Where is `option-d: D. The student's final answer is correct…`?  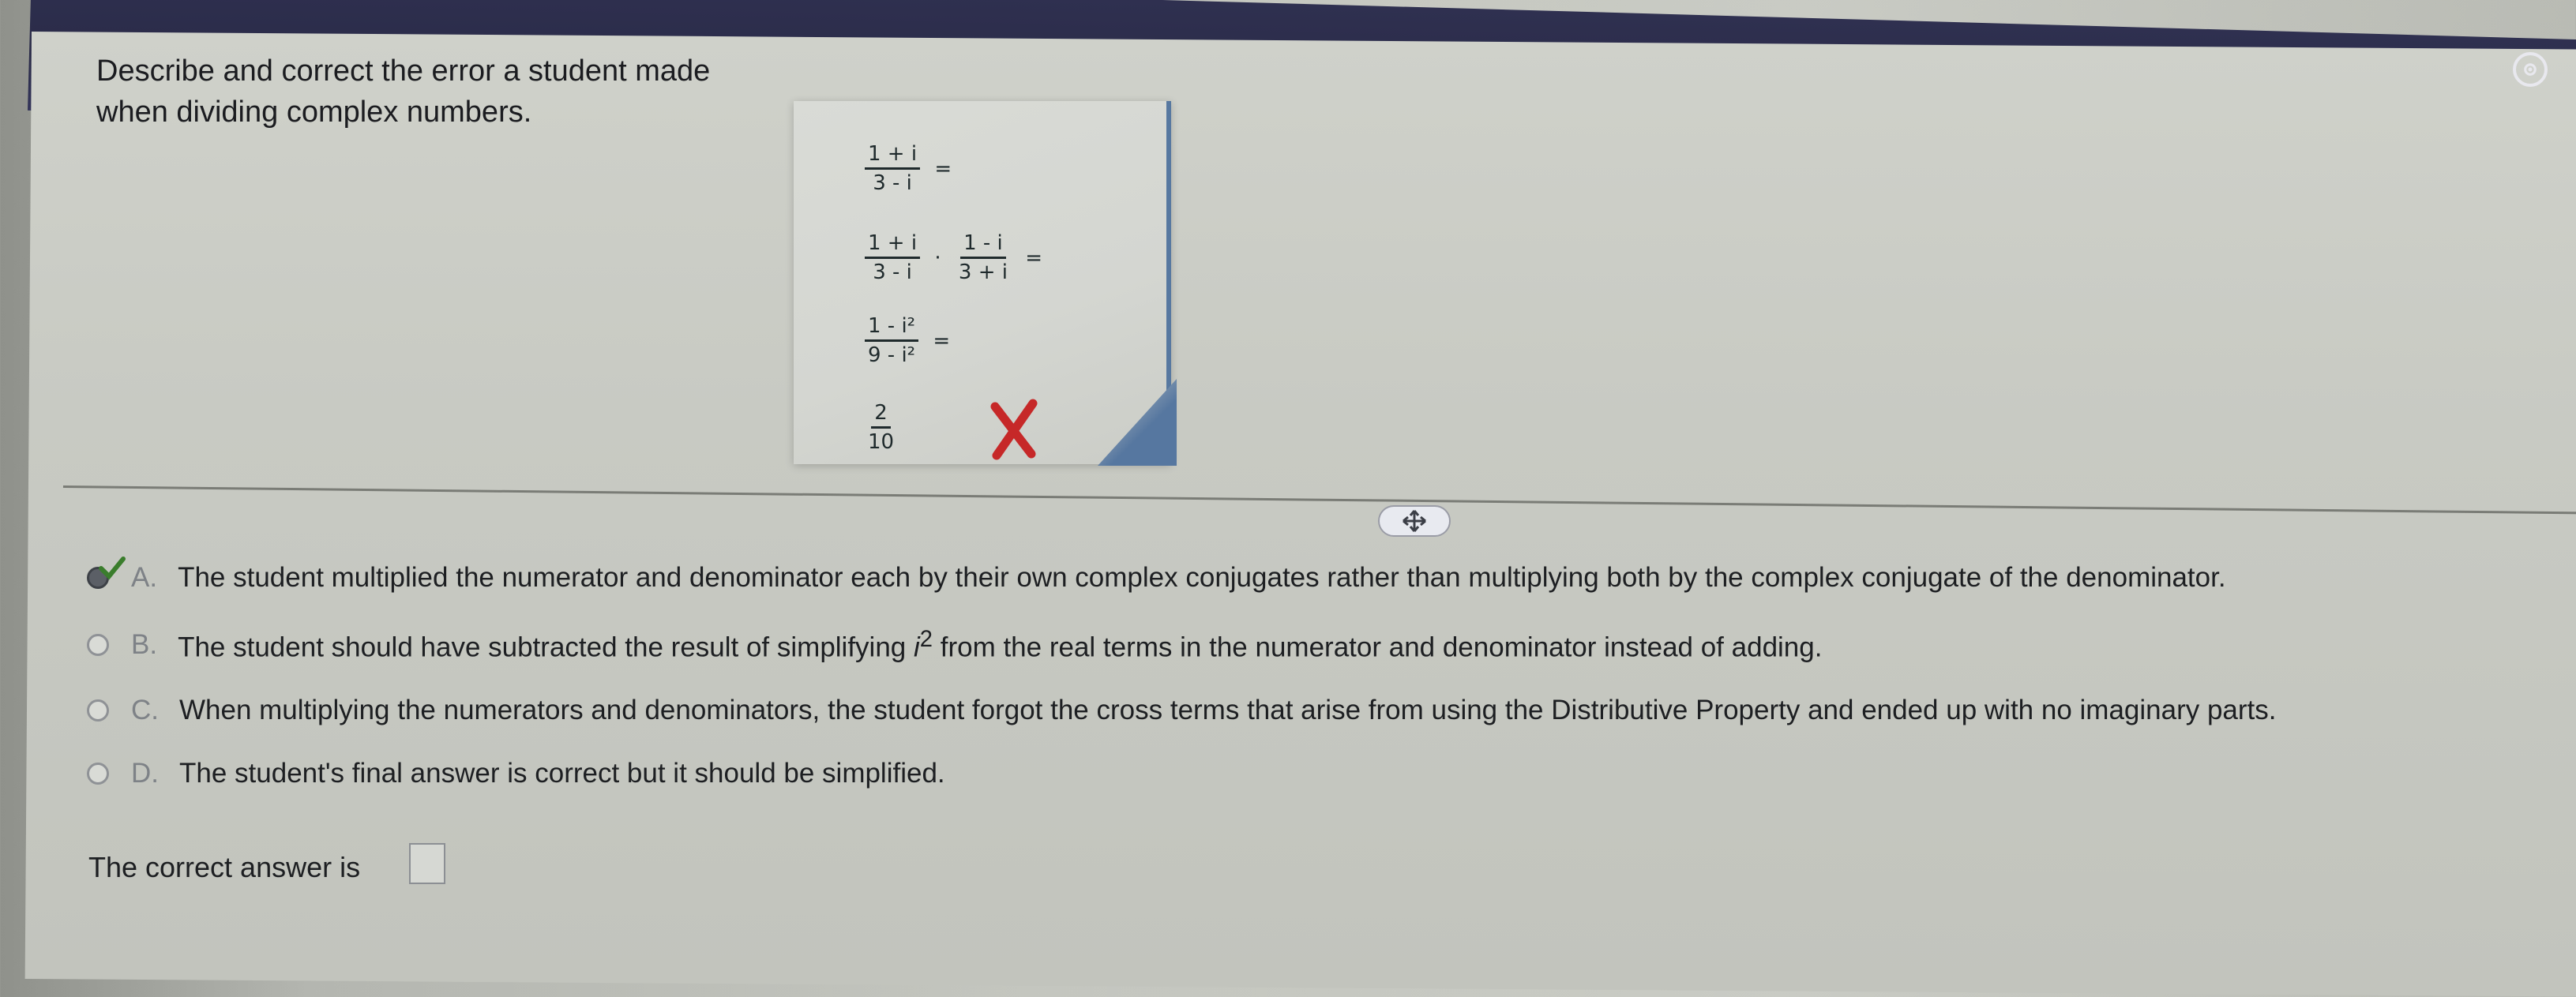
option-d: D. The student's final answer is correct… is located at coordinates (516, 773).